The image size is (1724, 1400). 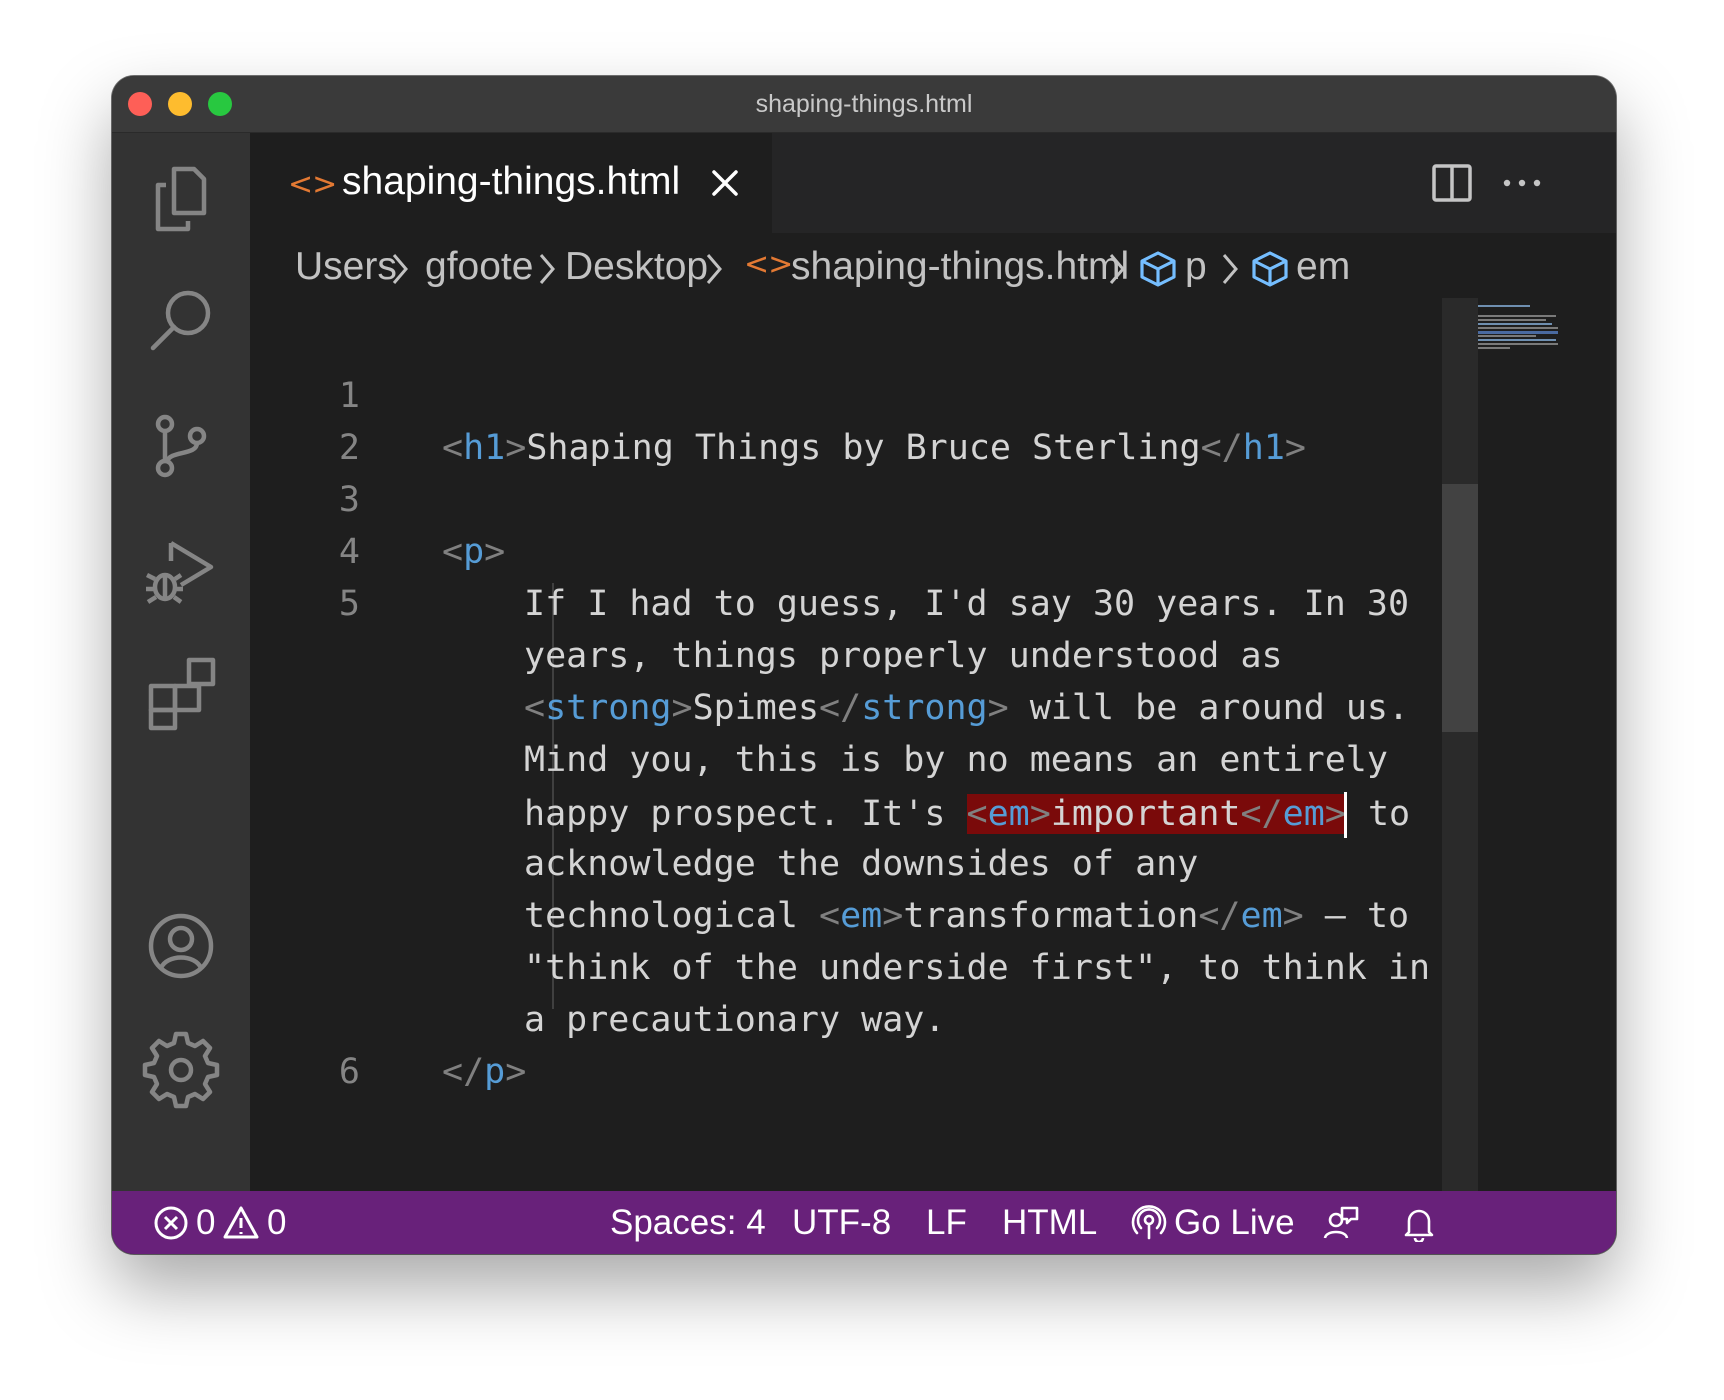 What do you see at coordinates (349, 552) in the screenshot?
I see `line-number: 4` at bounding box center [349, 552].